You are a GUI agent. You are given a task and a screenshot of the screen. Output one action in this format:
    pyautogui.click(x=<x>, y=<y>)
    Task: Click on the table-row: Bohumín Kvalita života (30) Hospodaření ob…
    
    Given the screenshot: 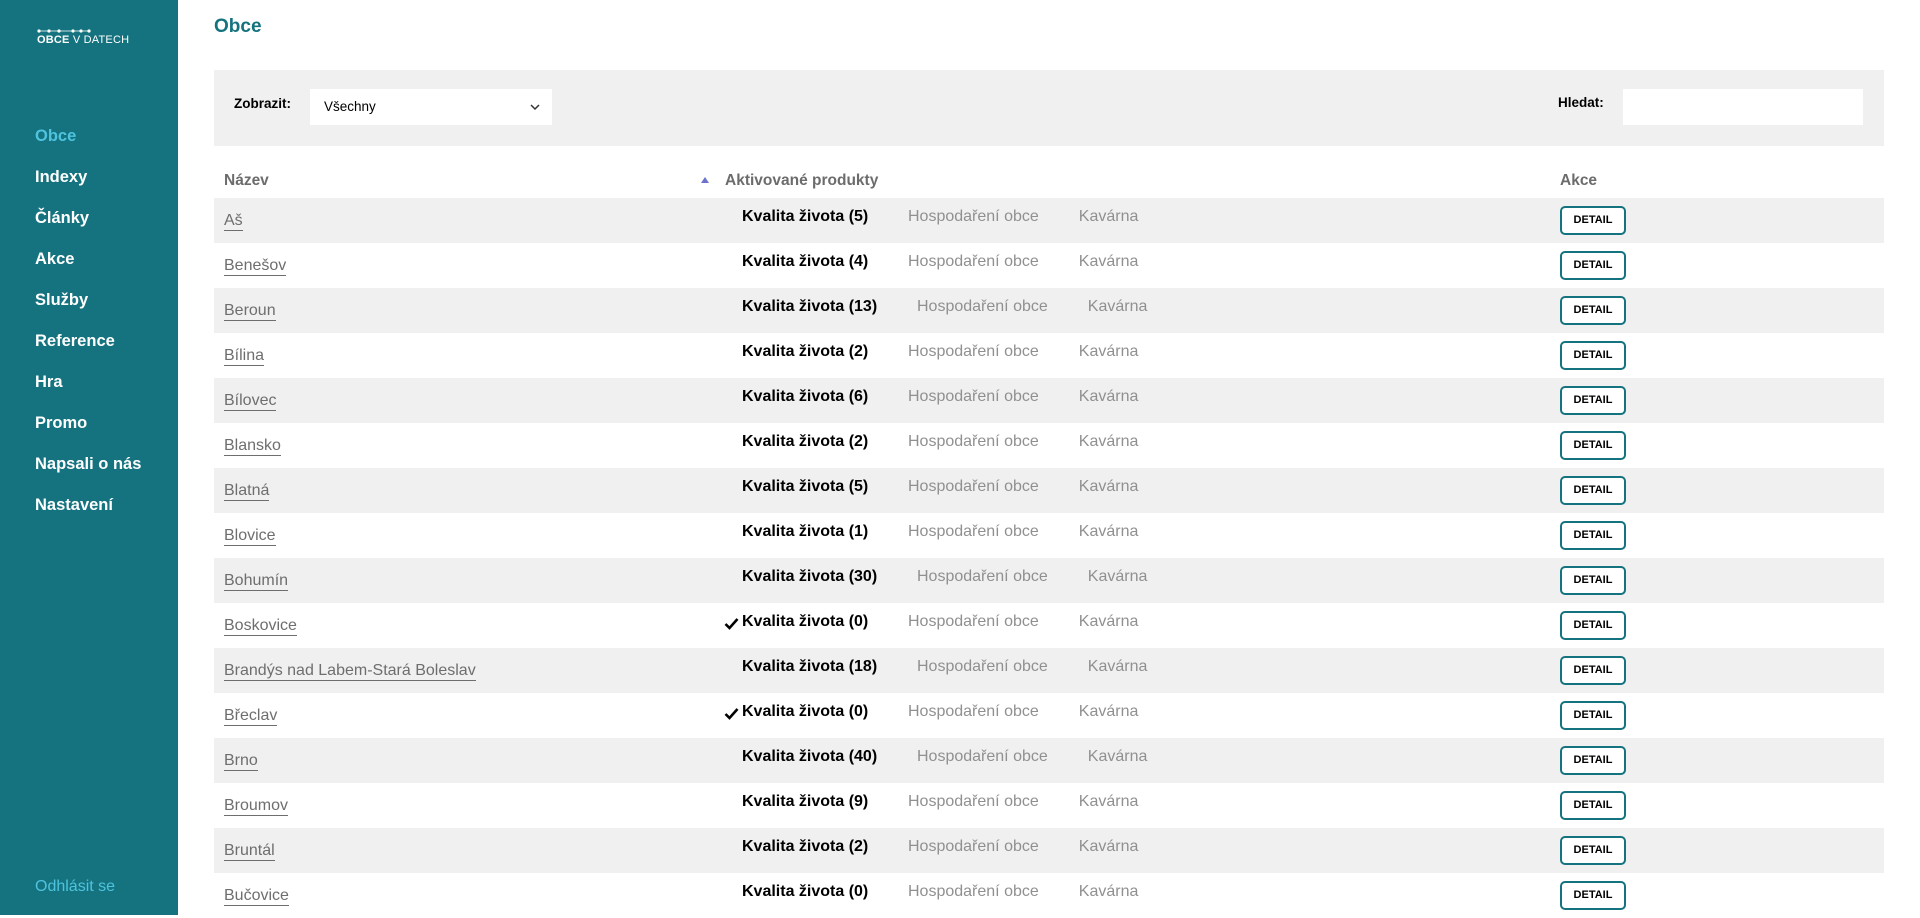 What is the action you would take?
    pyautogui.click(x=1049, y=580)
    